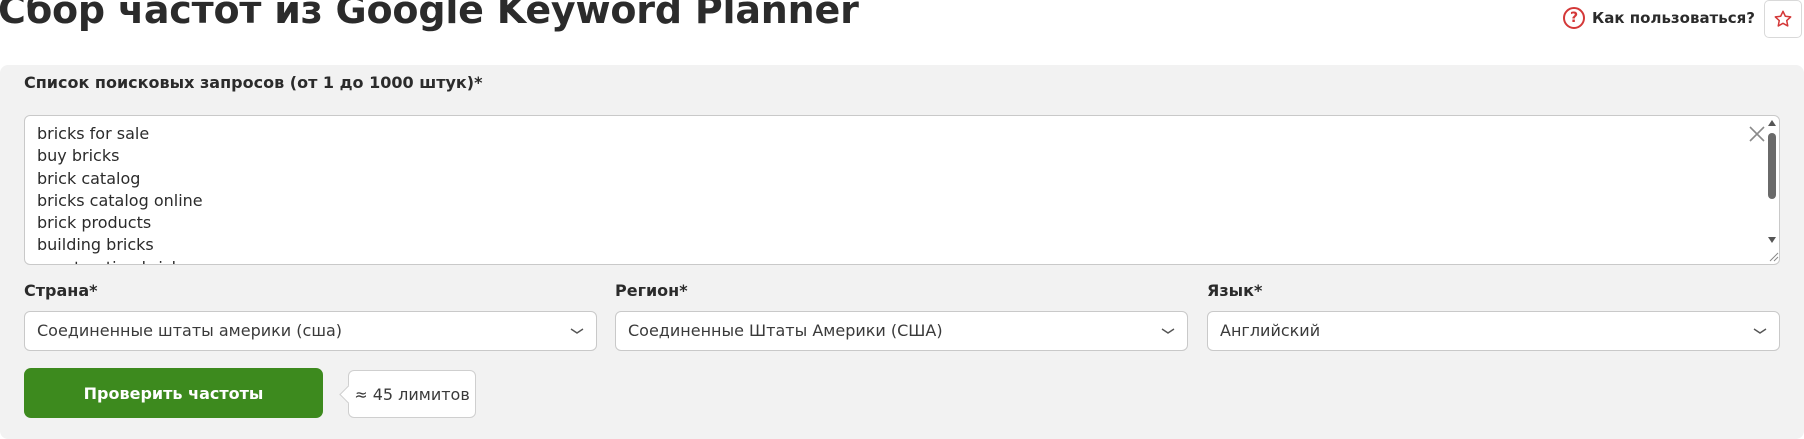  I want to click on close-icon, so click(1757, 134).